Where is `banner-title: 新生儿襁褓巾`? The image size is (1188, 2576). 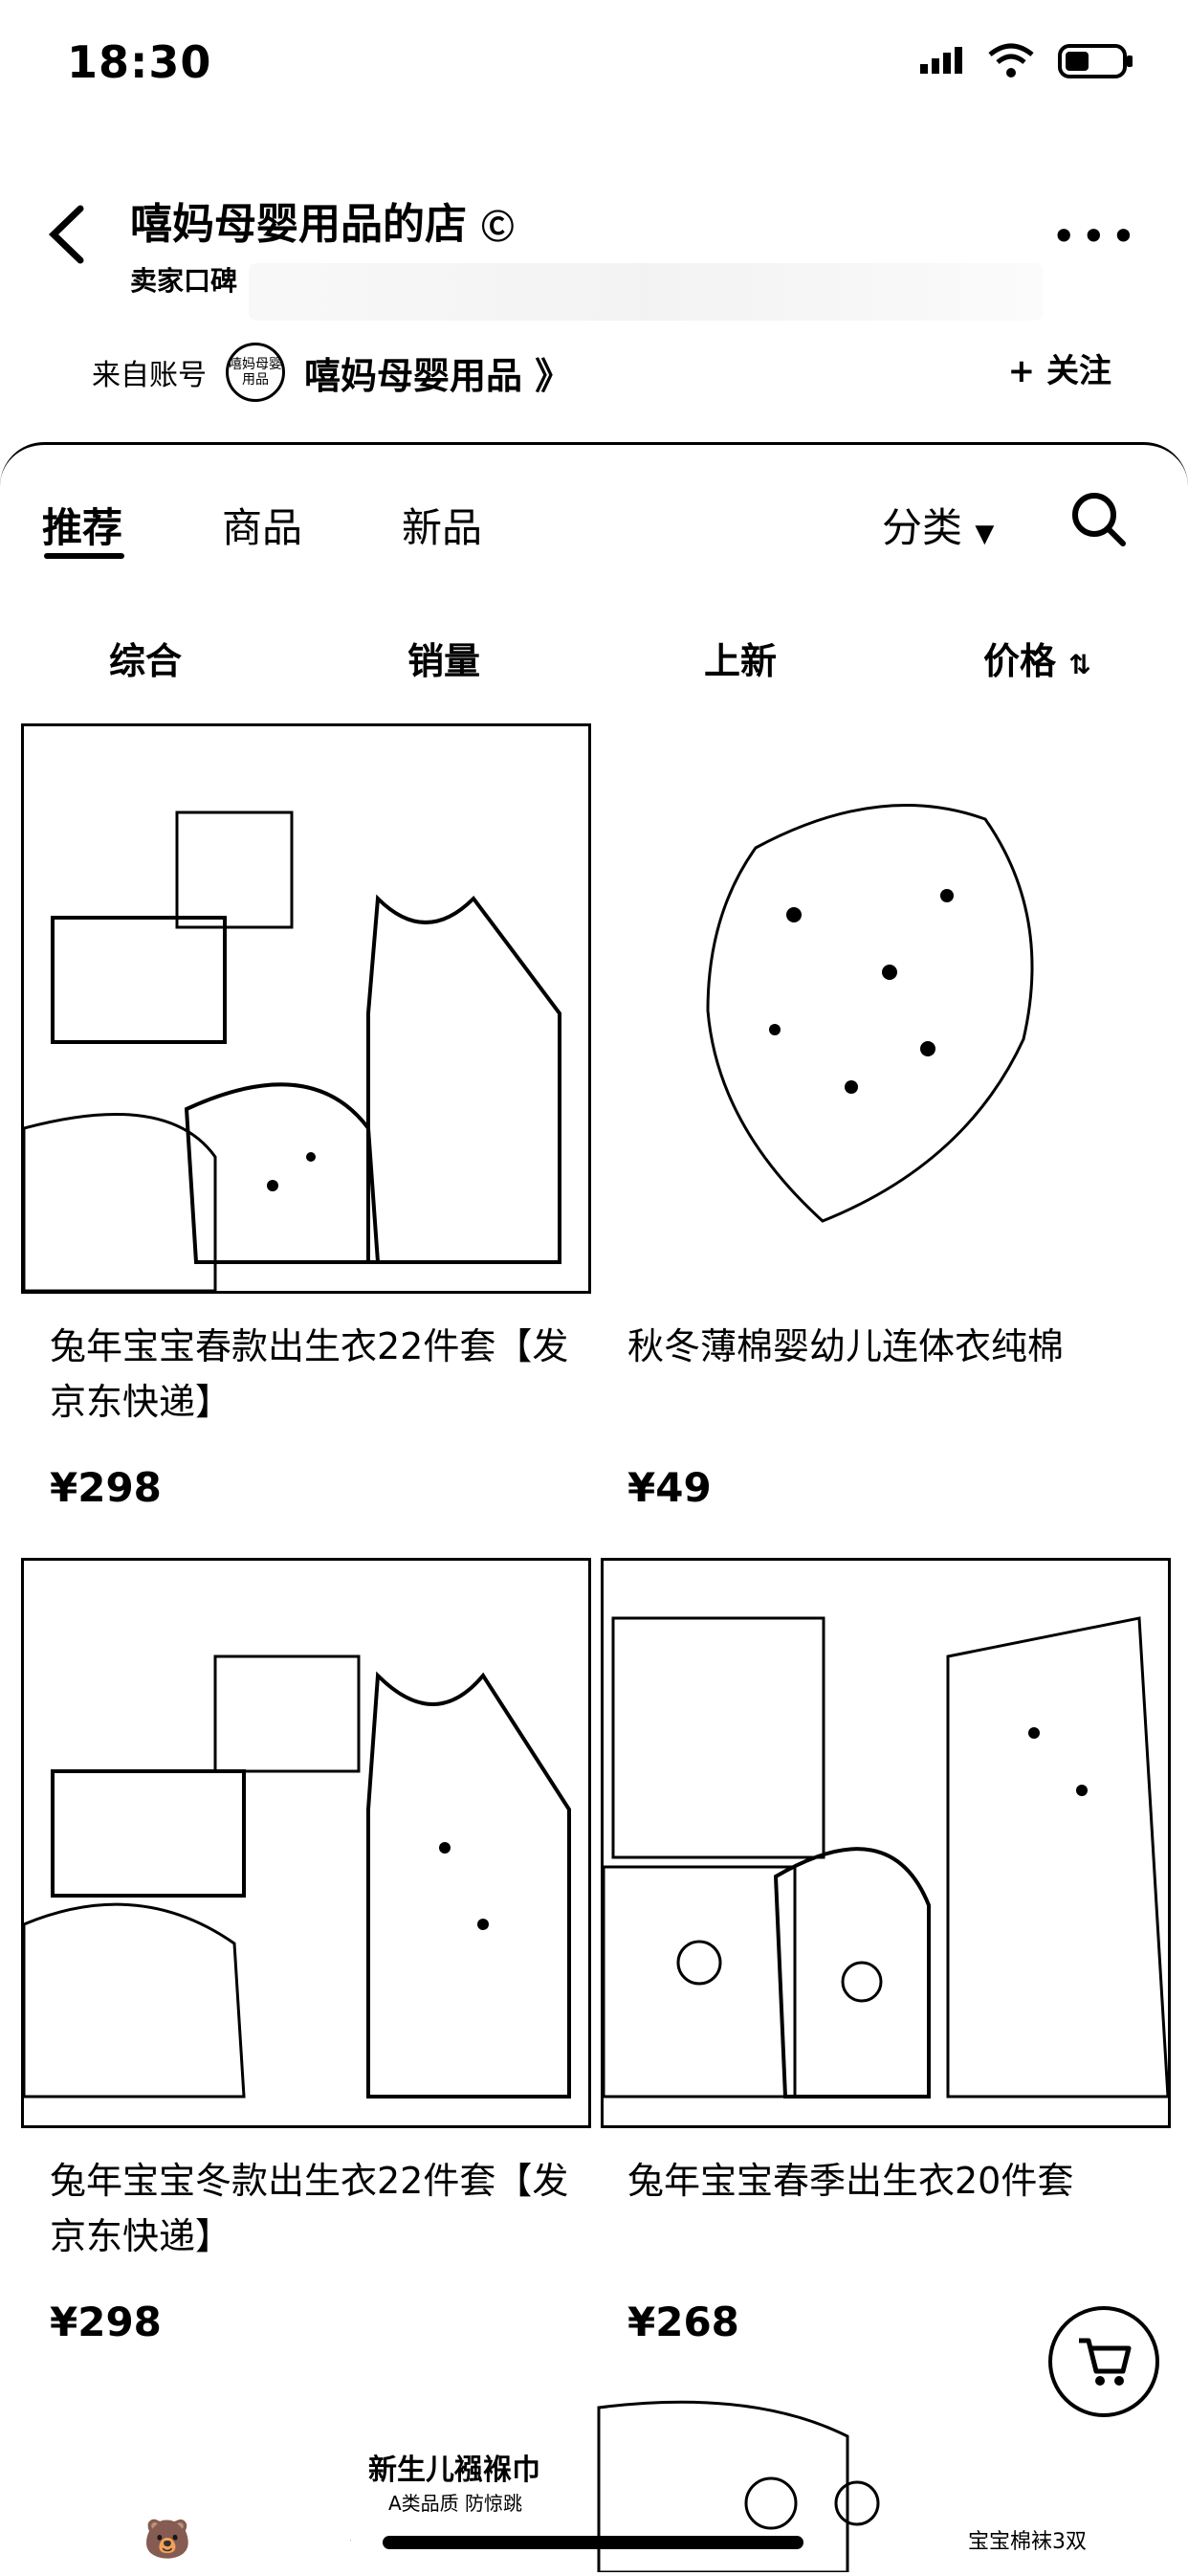 banner-title: 新生儿襁褓巾 is located at coordinates (454, 2470).